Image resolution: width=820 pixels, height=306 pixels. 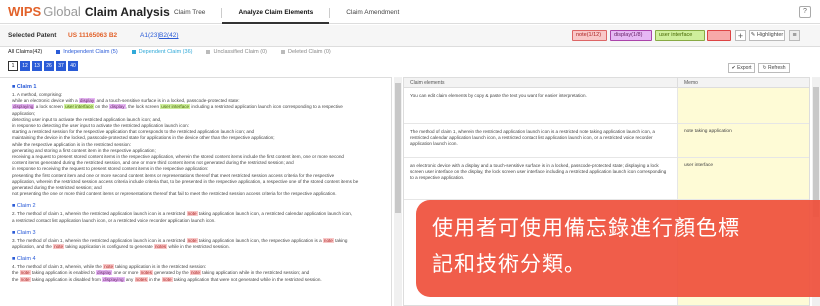 What do you see at coordinates (150, 35) in the screenshot?
I see `patent-count-a1: A1(23)` at bounding box center [150, 35].